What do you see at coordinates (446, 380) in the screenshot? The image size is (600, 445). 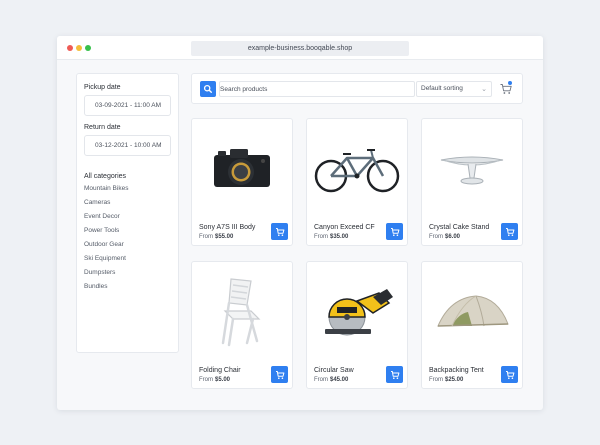 I see `product-price: From $25.00` at bounding box center [446, 380].